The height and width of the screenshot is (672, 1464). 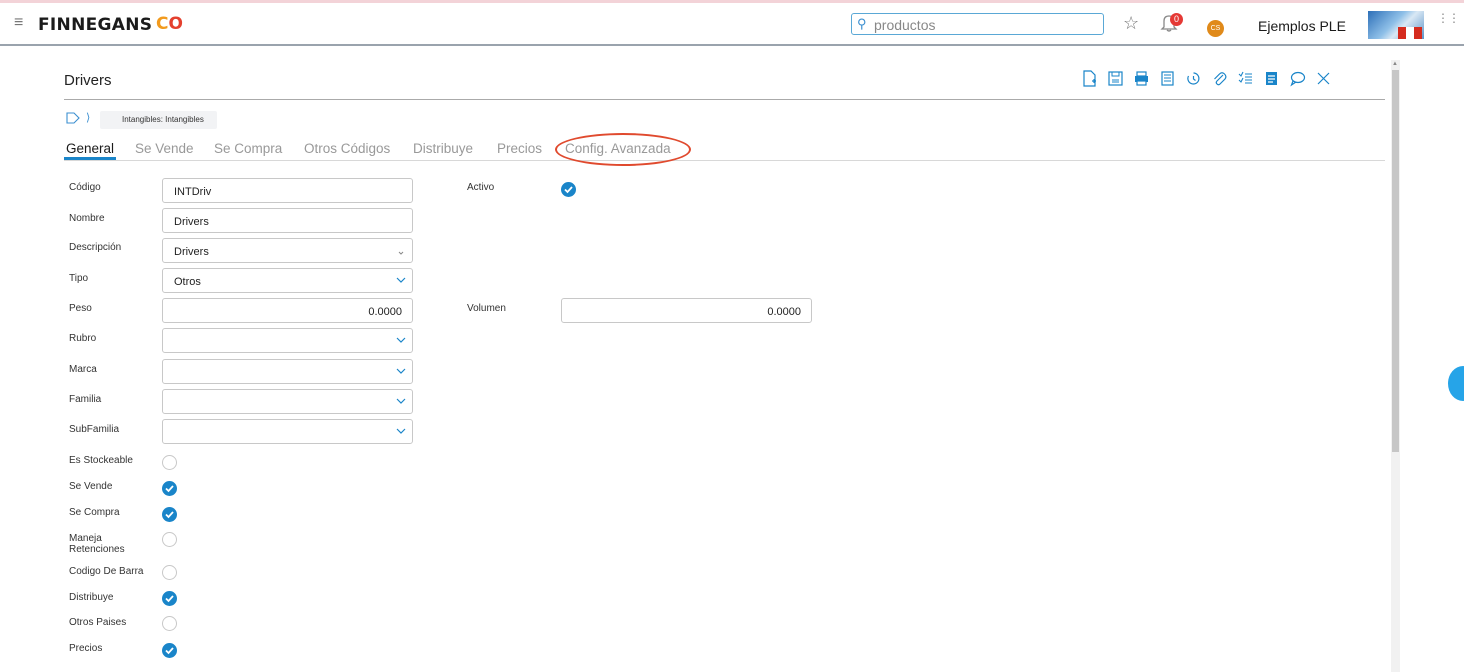 What do you see at coordinates (86, 648) in the screenshot?
I see `label-precios: Precios` at bounding box center [86, 648].